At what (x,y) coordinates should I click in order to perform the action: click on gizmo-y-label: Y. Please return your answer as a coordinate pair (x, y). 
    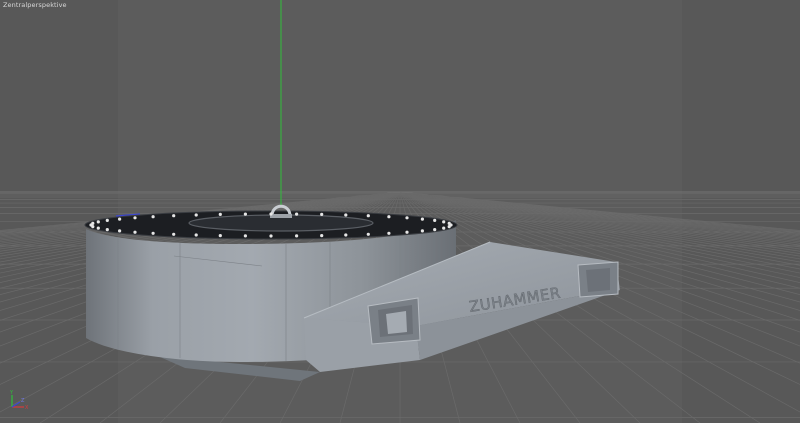
    Looking at the image, I should click on (11, 393).